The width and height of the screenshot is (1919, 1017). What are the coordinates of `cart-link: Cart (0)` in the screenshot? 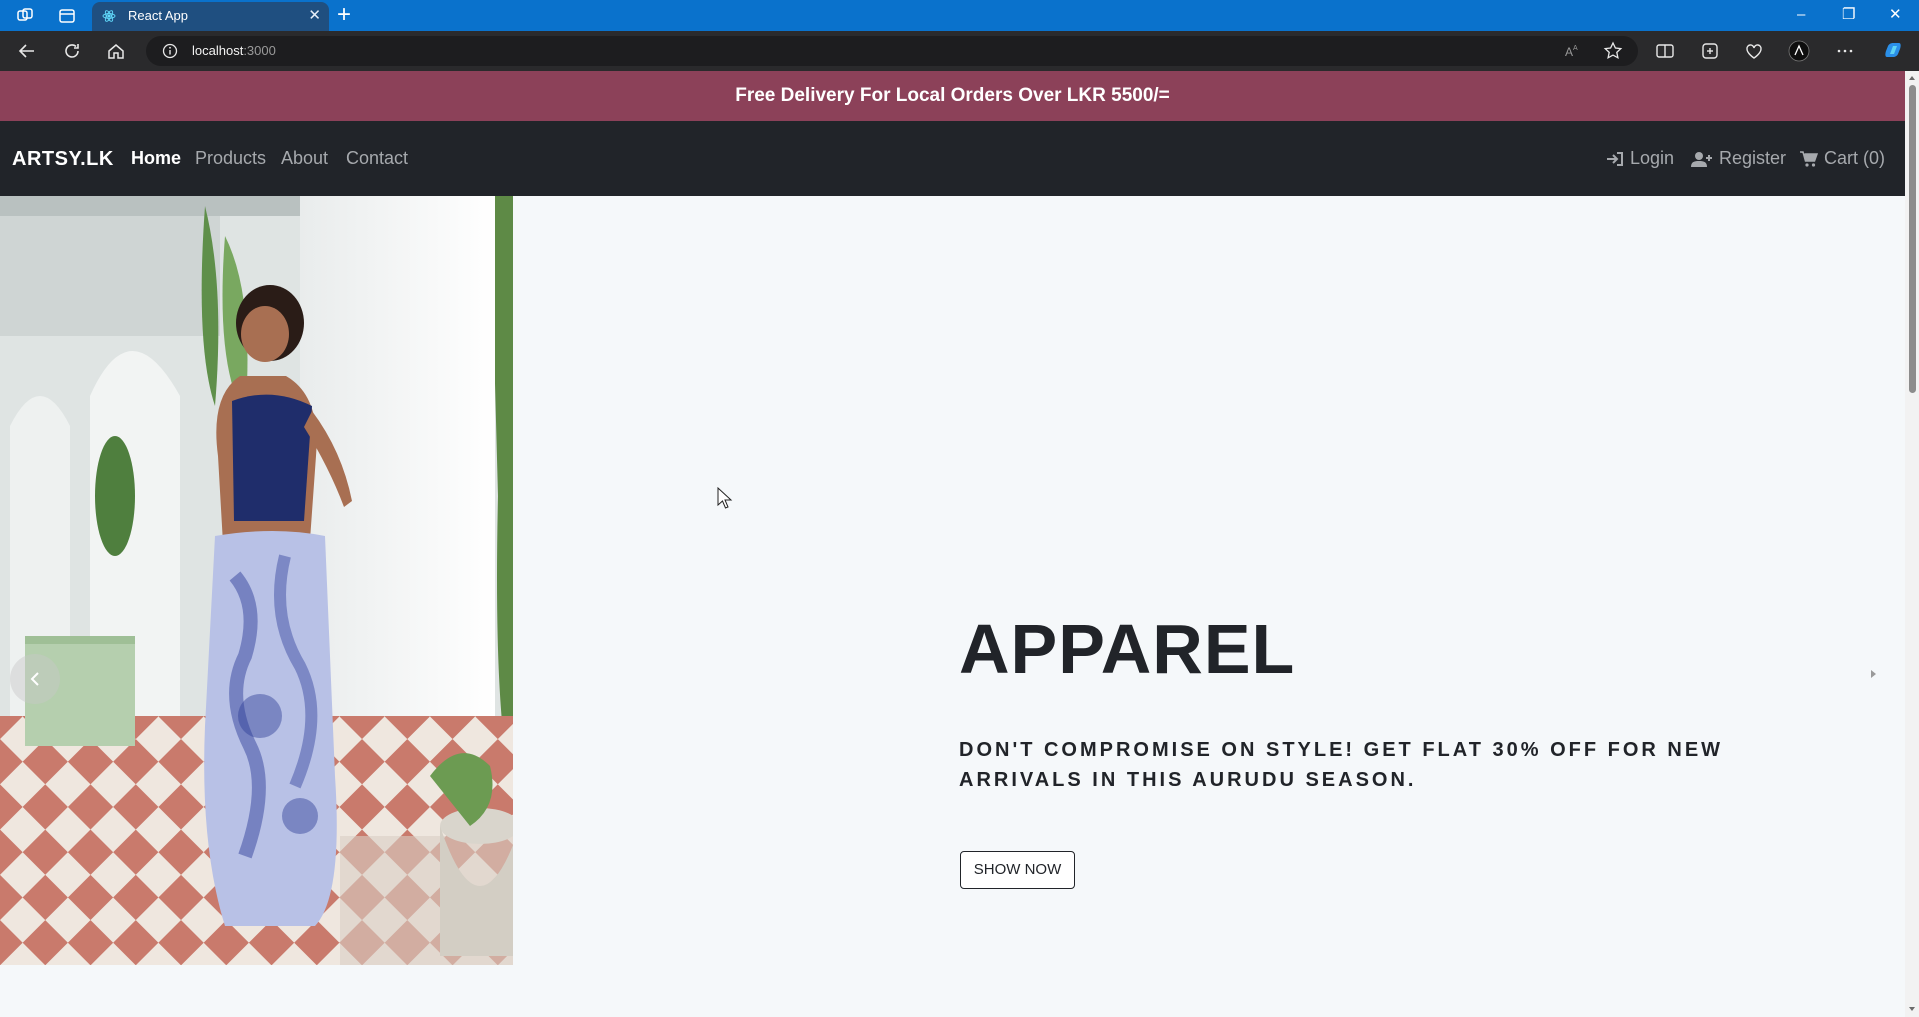 It's located at (1842, 158).